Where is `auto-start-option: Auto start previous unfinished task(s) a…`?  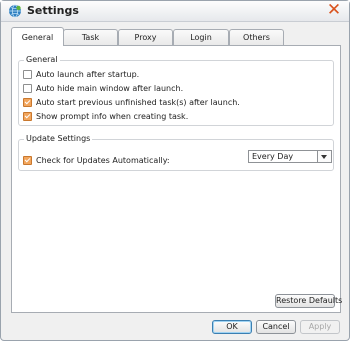 auto-start-option: Auto start previous unfinished task(s) a… is located at coordinates (131, 102).